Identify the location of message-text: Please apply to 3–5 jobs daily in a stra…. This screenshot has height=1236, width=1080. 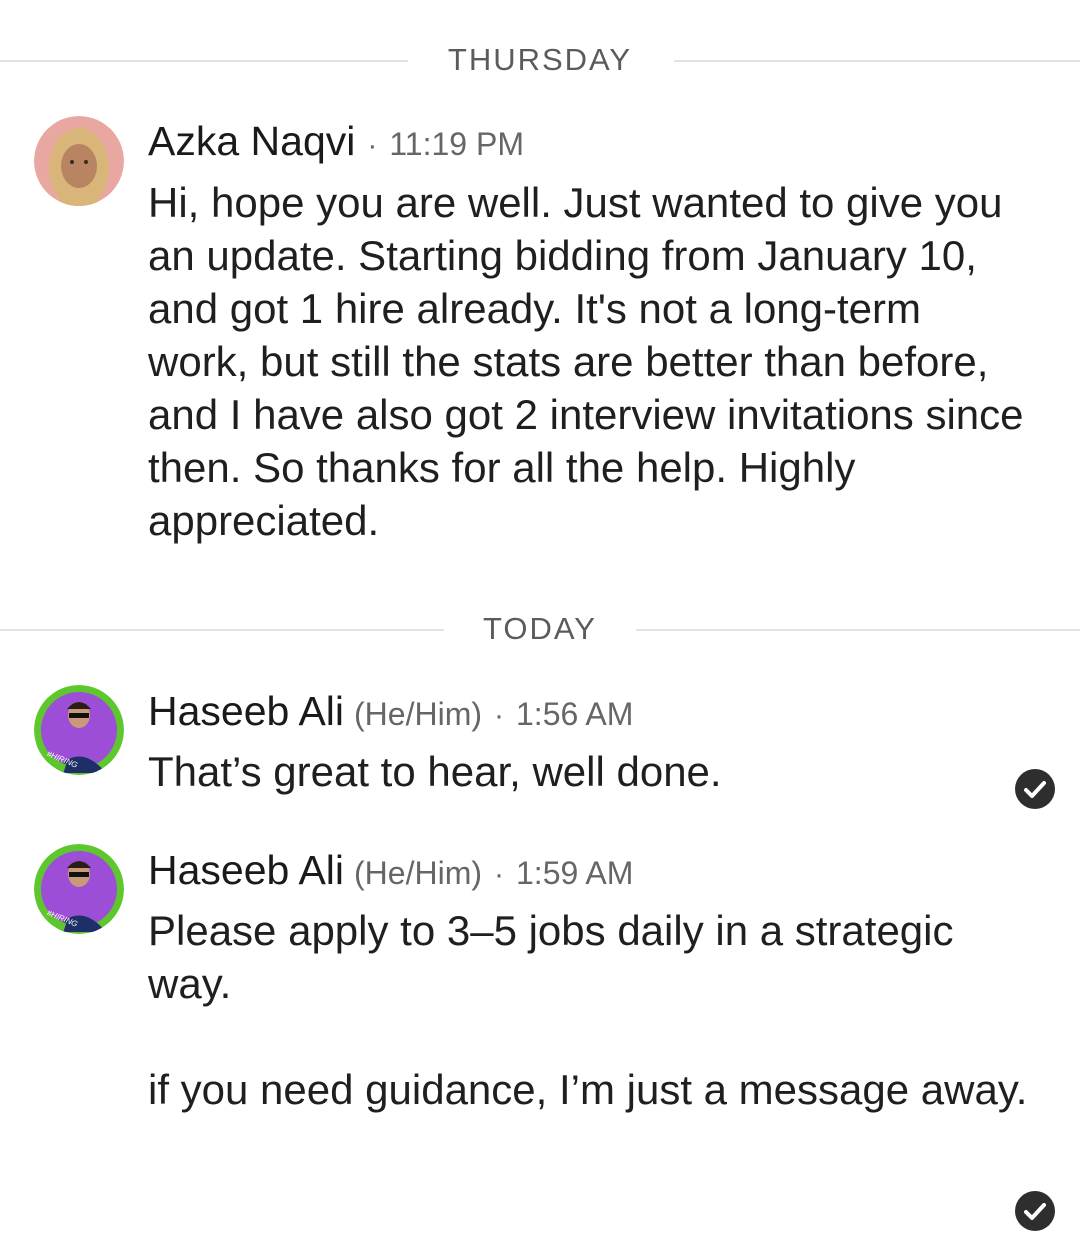
(588, 1010).